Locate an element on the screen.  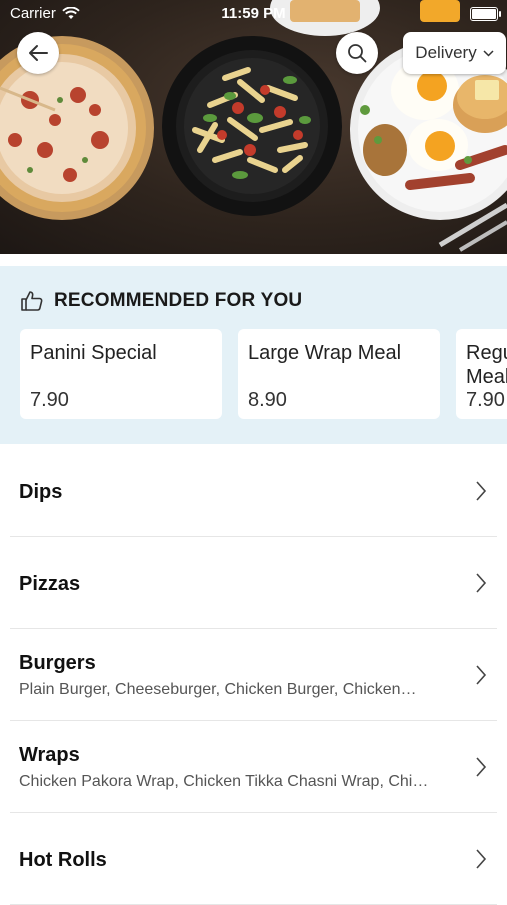
recommended-title: RECOMMENDED FOR YOU is located at coordinates (178, 300).